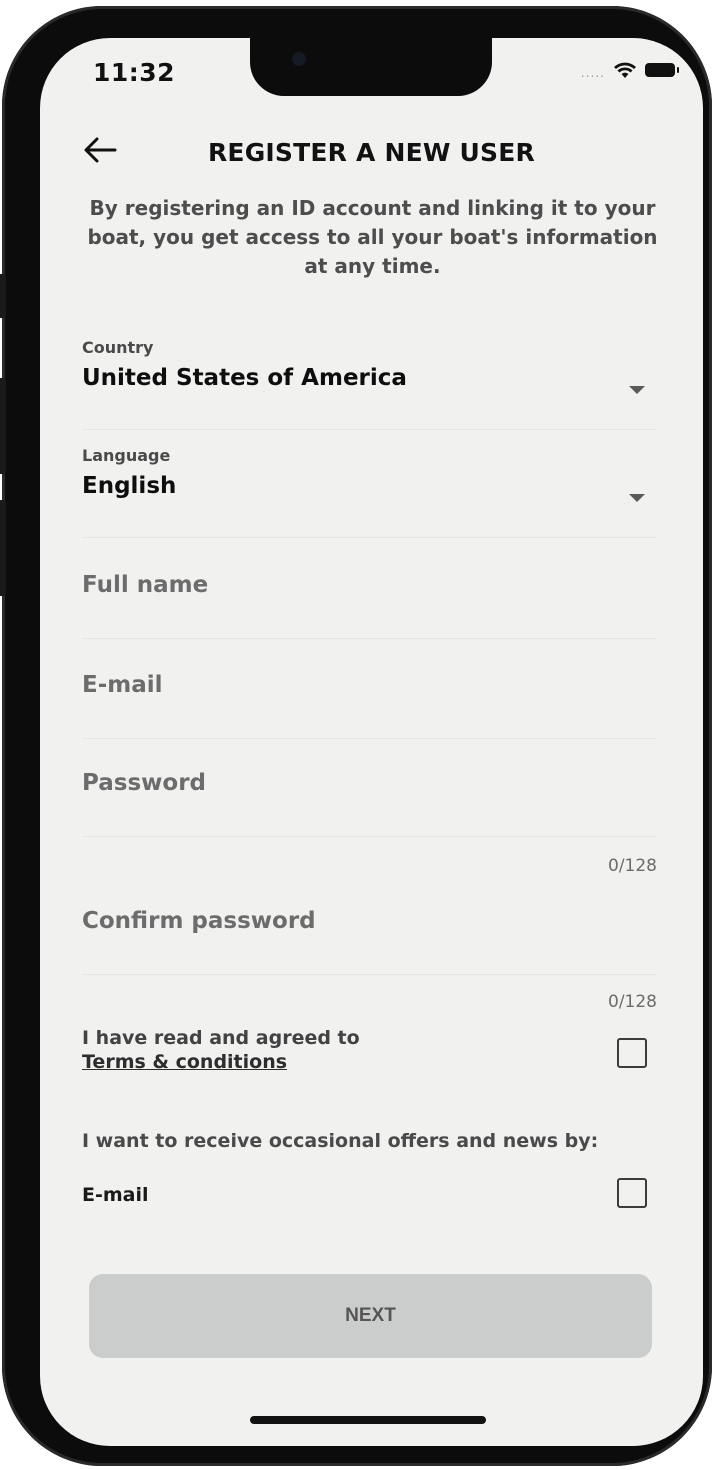 This screenshot has width=716, height=1470. What do you see at coordinates (369, 868) in the screenshot?
I see `password-counter-row: 0/128` at bounding box center [369, 868].